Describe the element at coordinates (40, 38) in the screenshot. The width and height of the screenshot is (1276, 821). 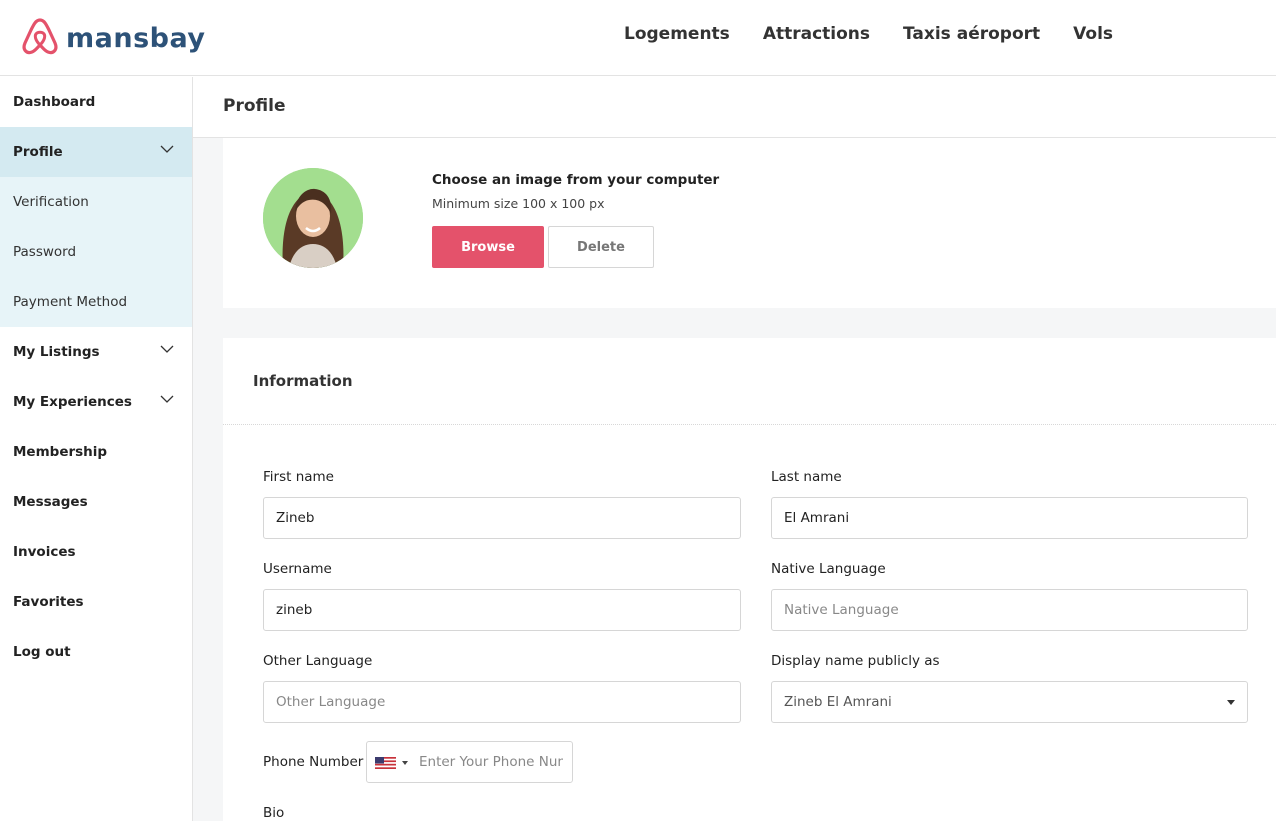
I see `logo-icon` at that location.